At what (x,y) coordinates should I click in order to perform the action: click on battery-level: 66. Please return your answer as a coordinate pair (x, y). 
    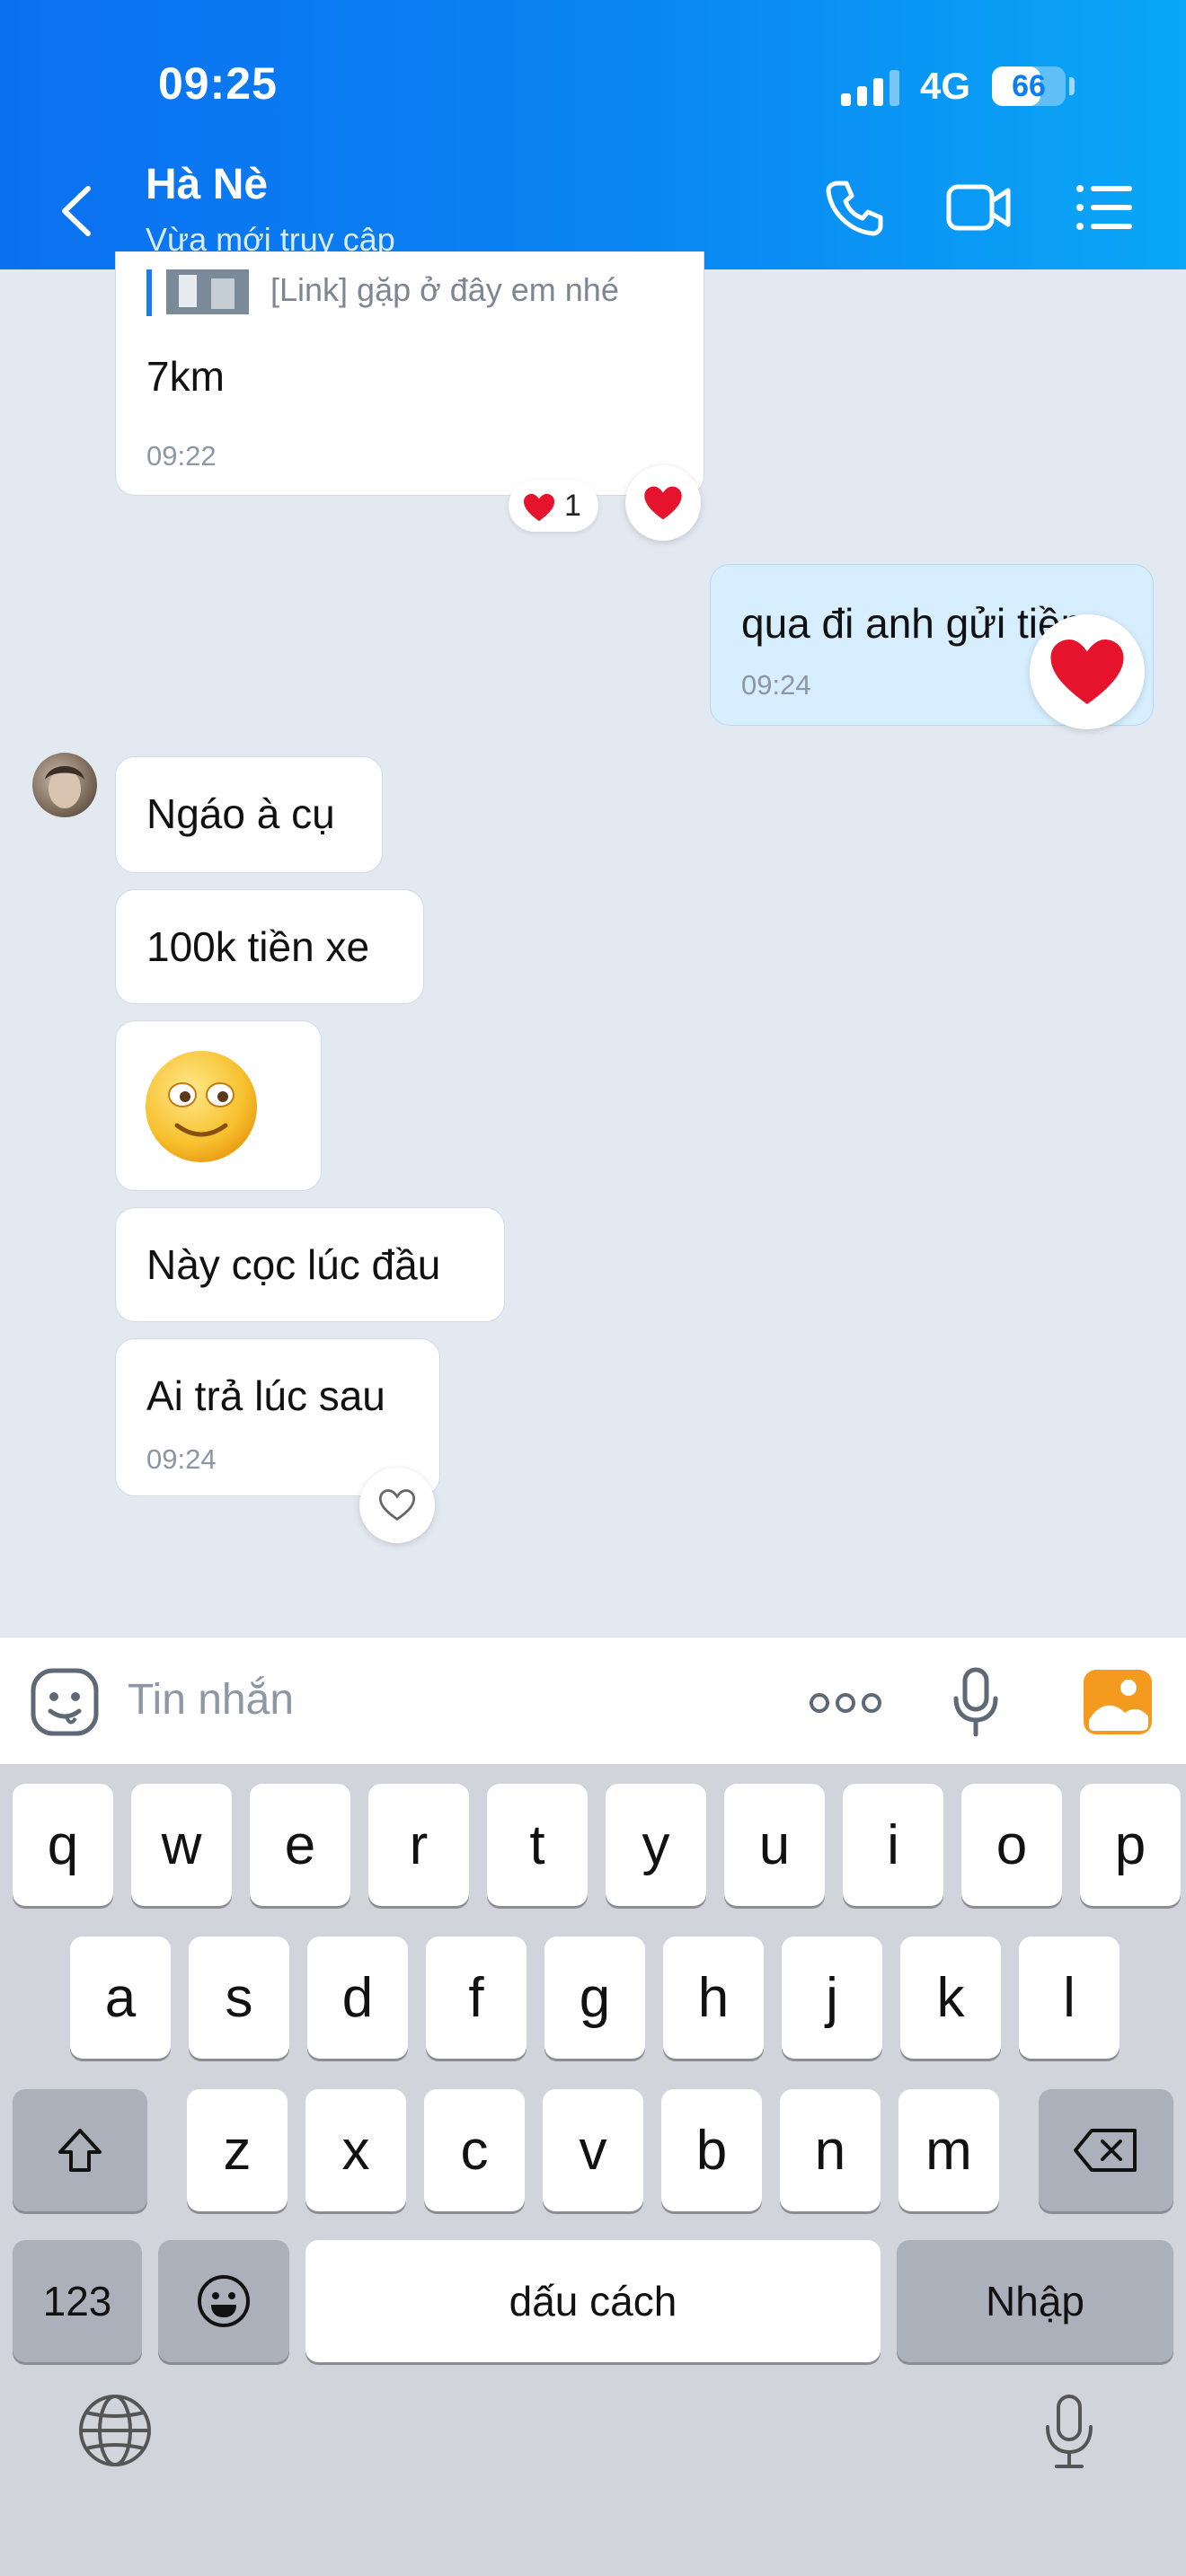
    Looking at the image, I should click on (1029, 86).